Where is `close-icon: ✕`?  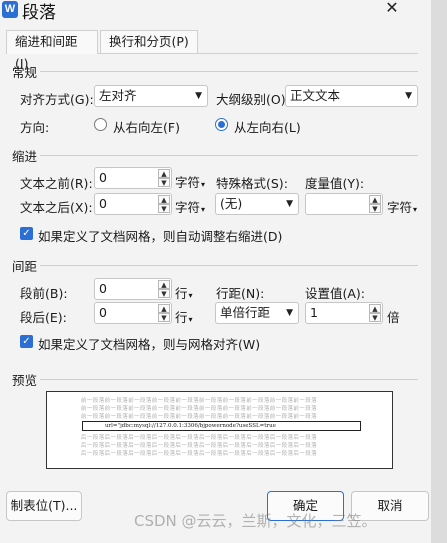
close-icon: ✕ is located at coordinates (392, 8).